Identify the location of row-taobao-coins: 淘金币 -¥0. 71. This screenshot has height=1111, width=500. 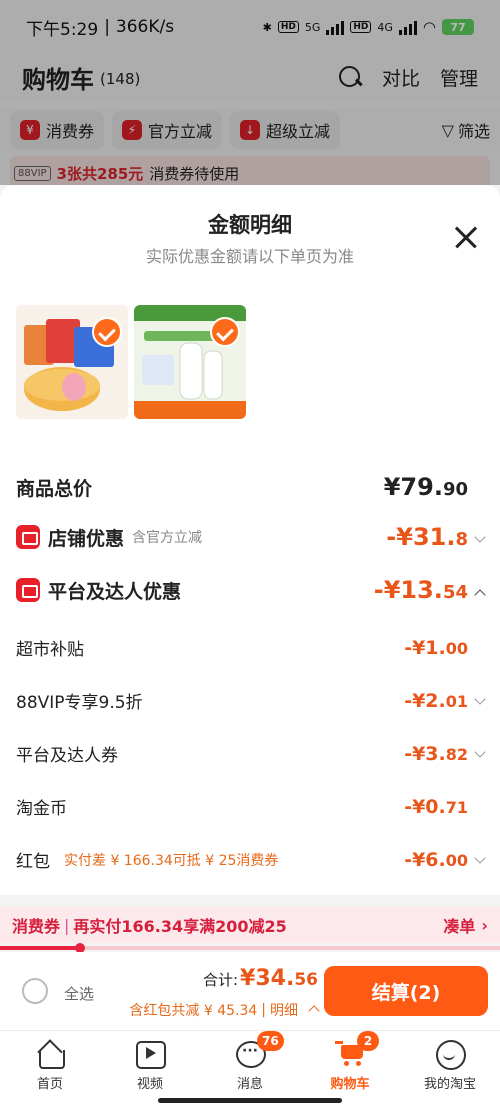
(242, 807).